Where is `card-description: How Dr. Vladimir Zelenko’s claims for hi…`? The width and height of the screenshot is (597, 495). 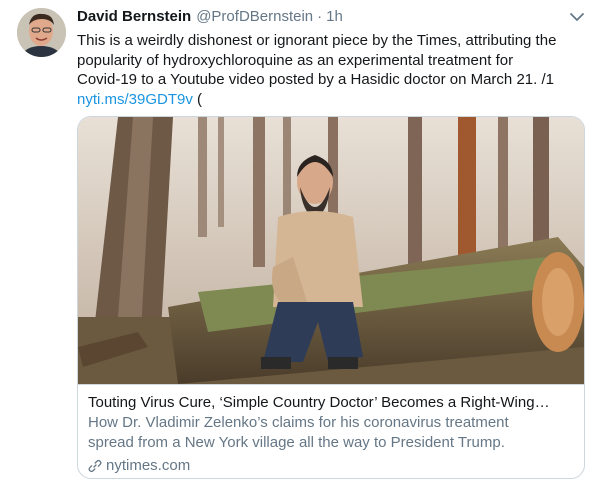 card-description: How Dr. Vladimir Zelenko’s claims for hi… is located at coordinates (331, 433).